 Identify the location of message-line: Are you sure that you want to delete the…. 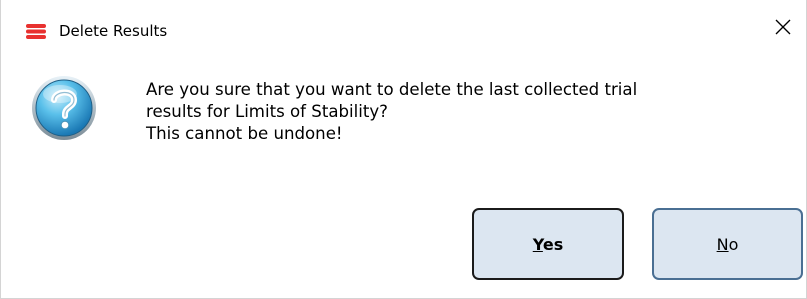
(392, 89).